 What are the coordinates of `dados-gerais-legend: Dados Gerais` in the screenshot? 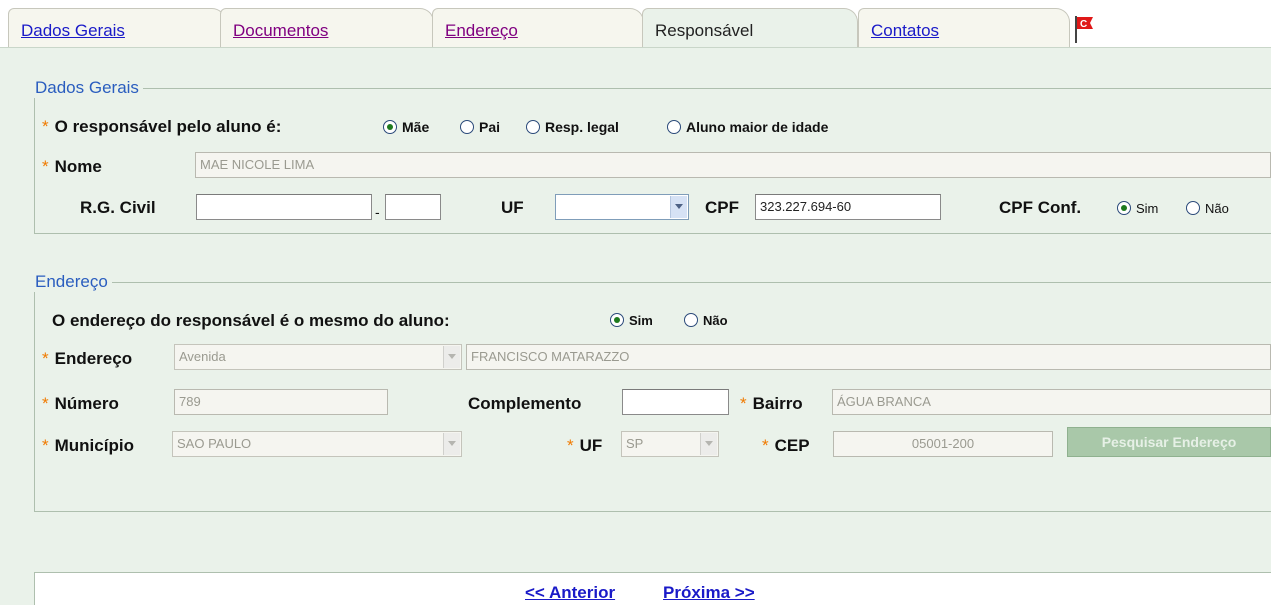 It's located at (87, 87).